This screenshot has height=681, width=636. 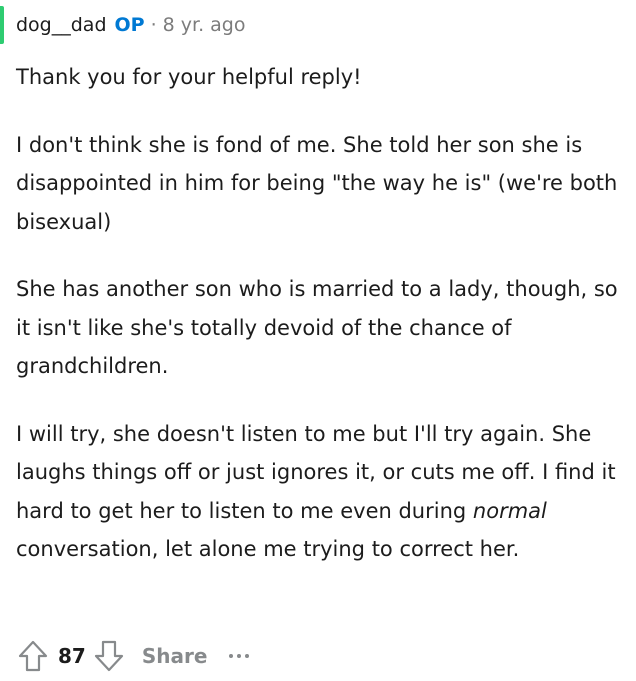 What do you see at coordinates (189, 77) in the screenshot?
I see `comment-paragraph: Thank you for your helpful reply!` at bounding box center [189, 77].